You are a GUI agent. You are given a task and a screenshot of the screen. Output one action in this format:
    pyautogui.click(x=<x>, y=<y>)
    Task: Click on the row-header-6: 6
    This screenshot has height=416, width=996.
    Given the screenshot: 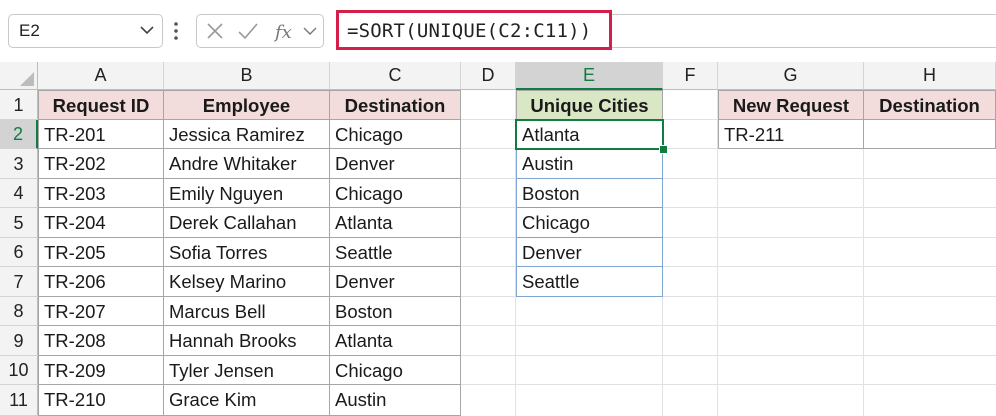 What is the action you would take?
    pyautogui.click(x=19, y=252)
    